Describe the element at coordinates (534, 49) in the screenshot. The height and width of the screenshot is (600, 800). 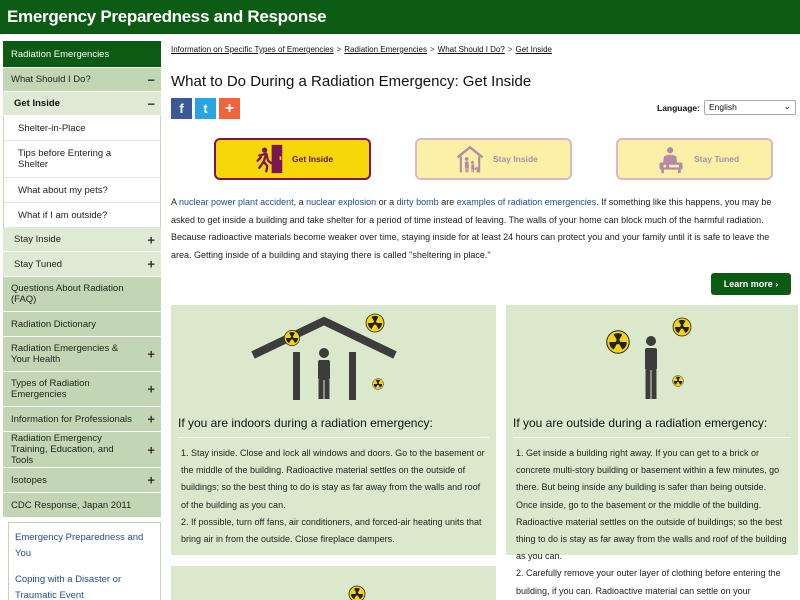
I see `breadcrumb-link: Get Inside` at that location.